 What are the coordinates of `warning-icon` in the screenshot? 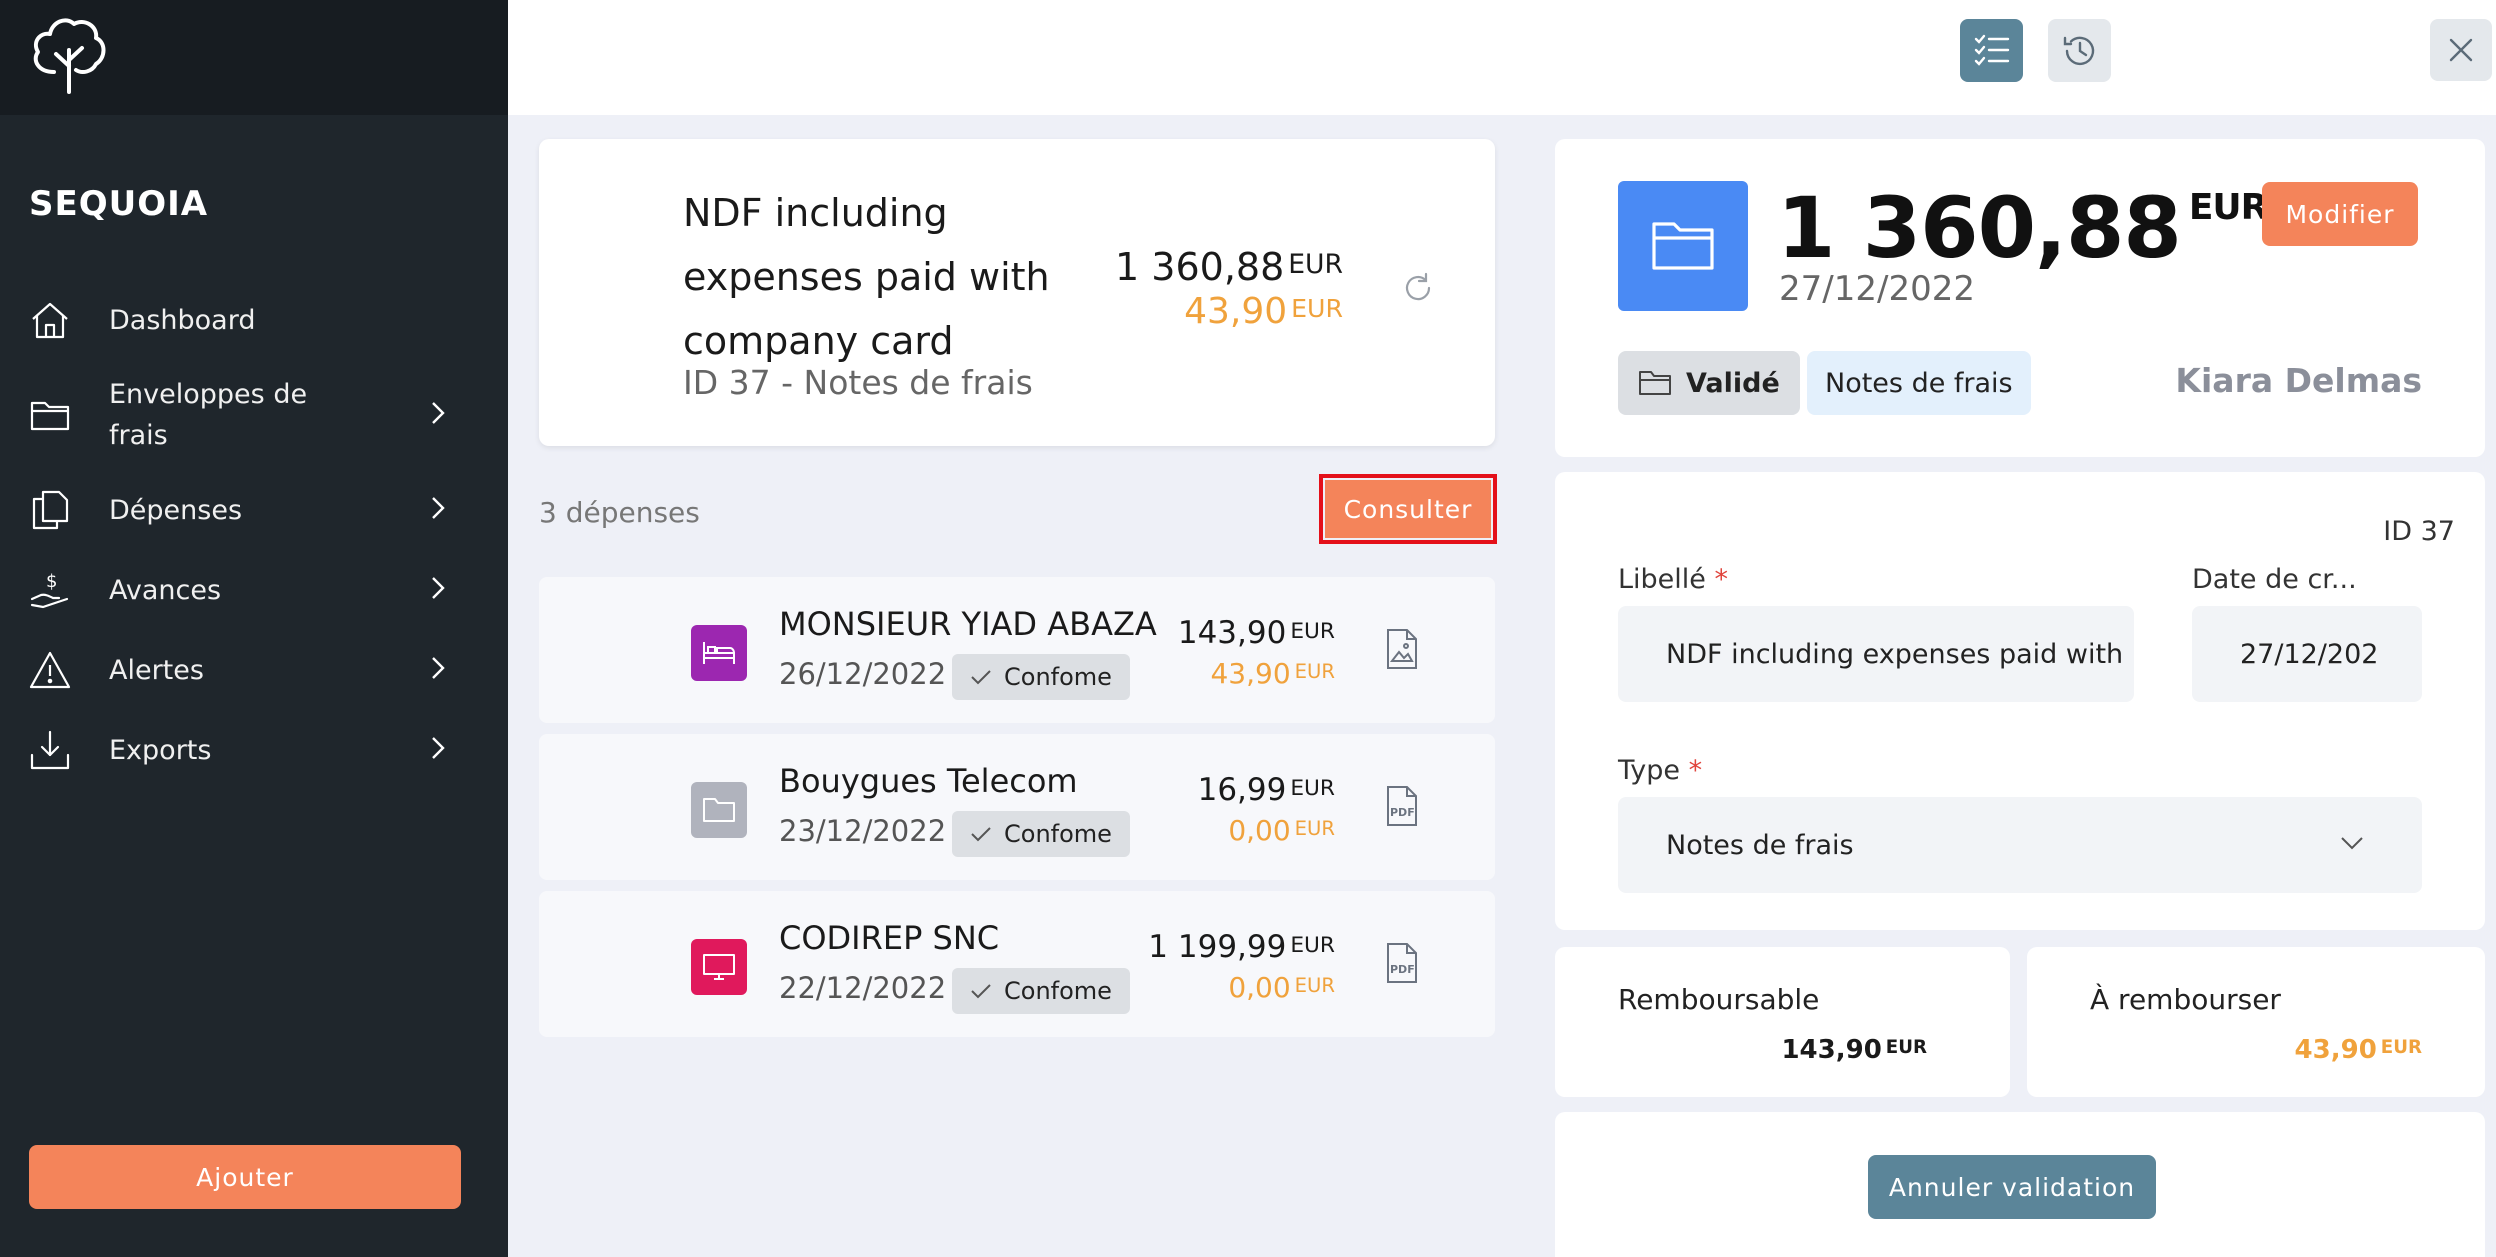 It's located at (50, 670).